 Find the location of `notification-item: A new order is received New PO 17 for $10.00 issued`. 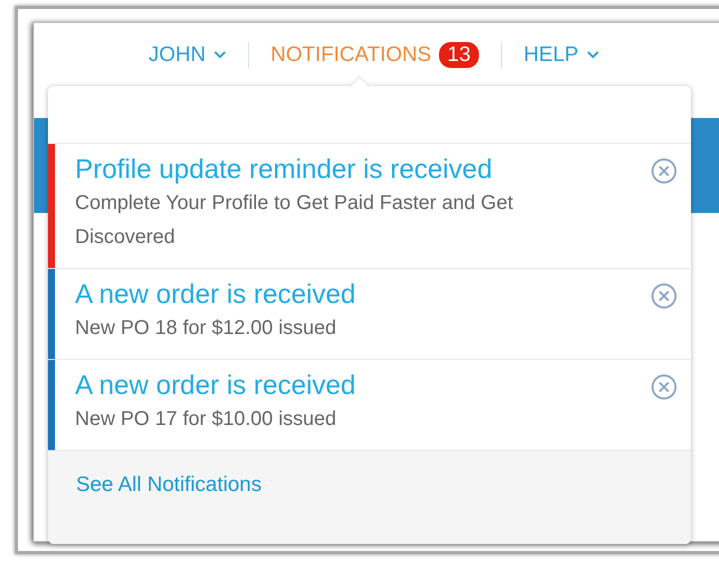

notification-item: A new order is received New PO 17 for $10.00 issued is located at coordinates (369, 405).